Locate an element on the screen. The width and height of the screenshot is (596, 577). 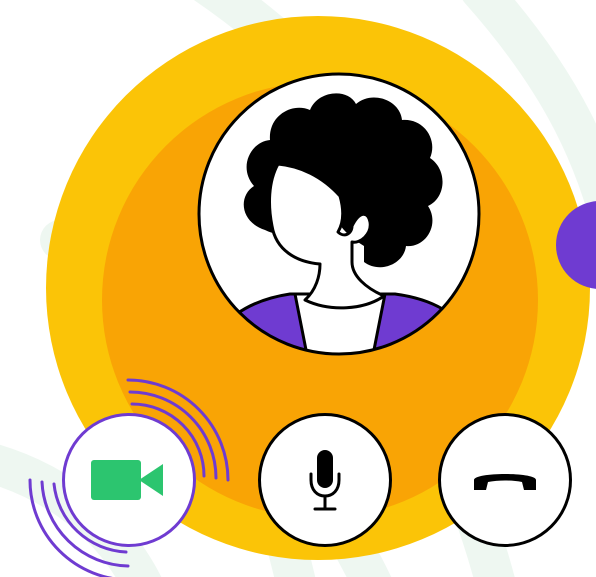
microphone-button is located at coordinates (325, 480).